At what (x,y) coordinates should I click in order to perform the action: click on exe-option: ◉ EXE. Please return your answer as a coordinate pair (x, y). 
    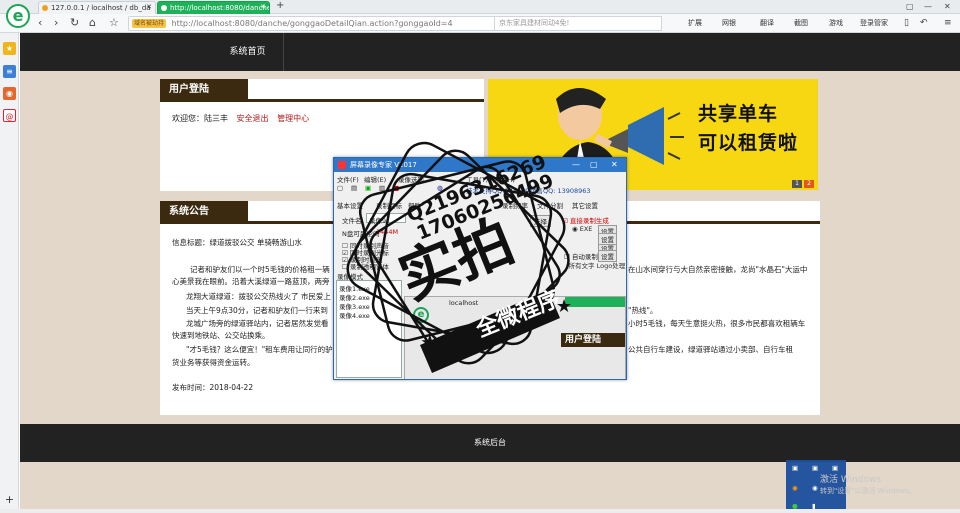
    Looking at the image, I should click on (582, 229).